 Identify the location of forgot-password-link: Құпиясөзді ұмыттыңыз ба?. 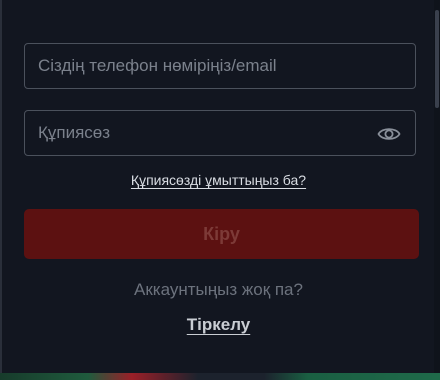
(218, 180).